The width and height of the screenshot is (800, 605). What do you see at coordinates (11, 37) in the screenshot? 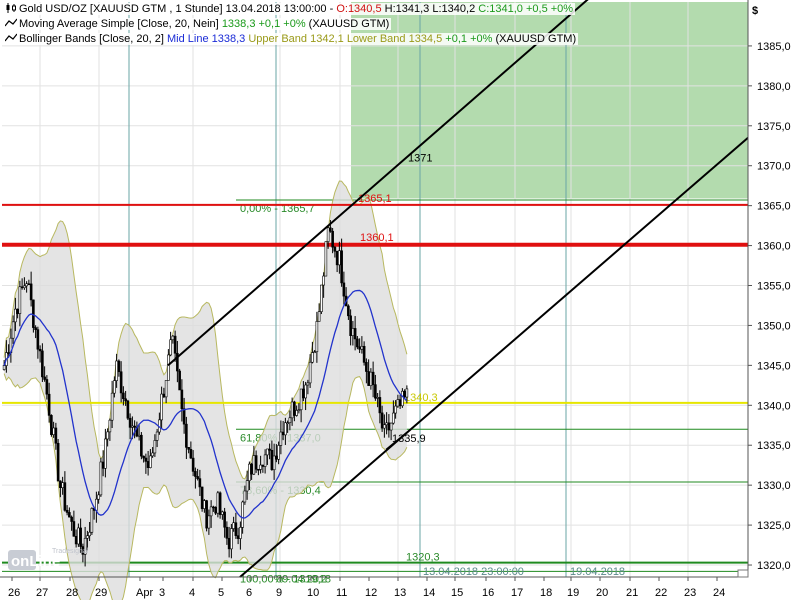
I see `line-series-icon` at bounding box center [11, 37].